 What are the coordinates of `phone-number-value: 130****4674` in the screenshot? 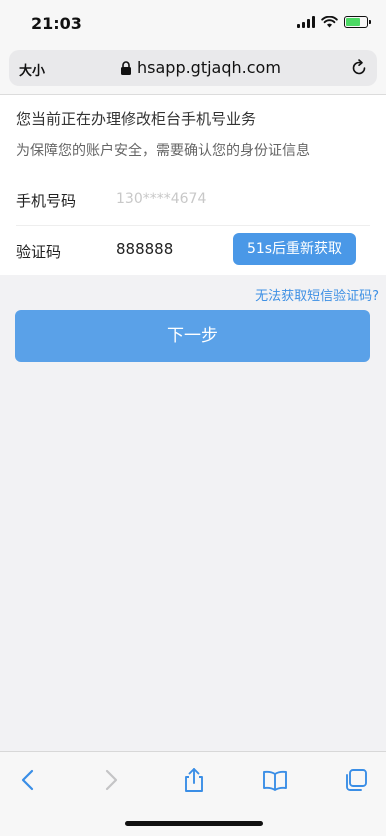 It's located at (161, 199).